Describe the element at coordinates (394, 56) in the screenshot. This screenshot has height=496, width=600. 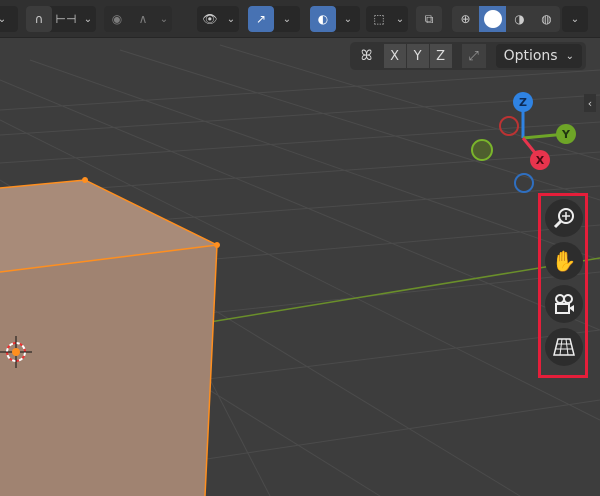
I see `mirror-x-toggle: X` at that location.